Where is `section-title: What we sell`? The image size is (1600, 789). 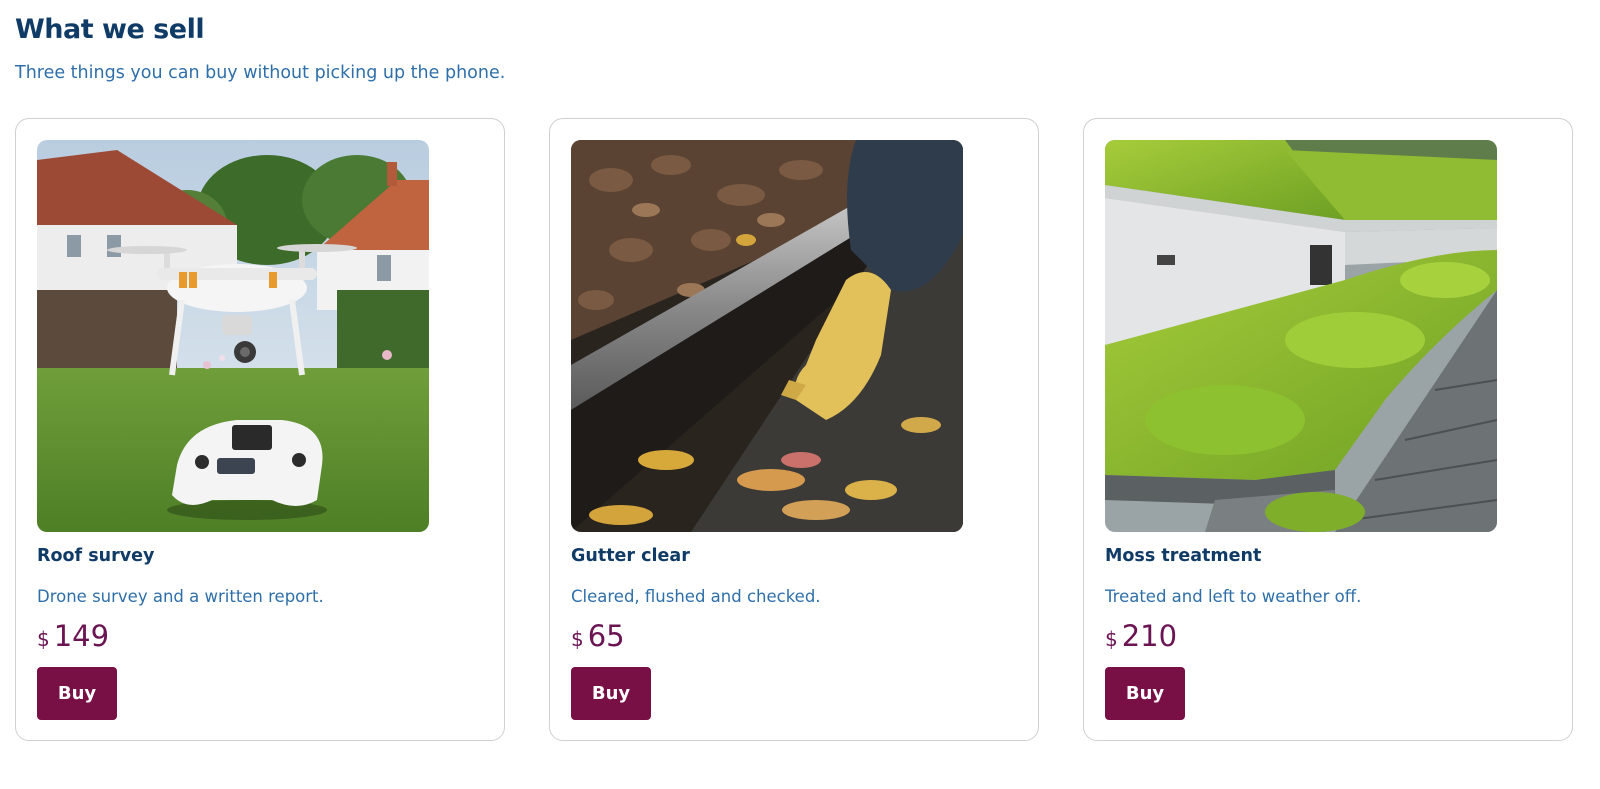
section-title: What we sell is located at coordinates (110, 29).